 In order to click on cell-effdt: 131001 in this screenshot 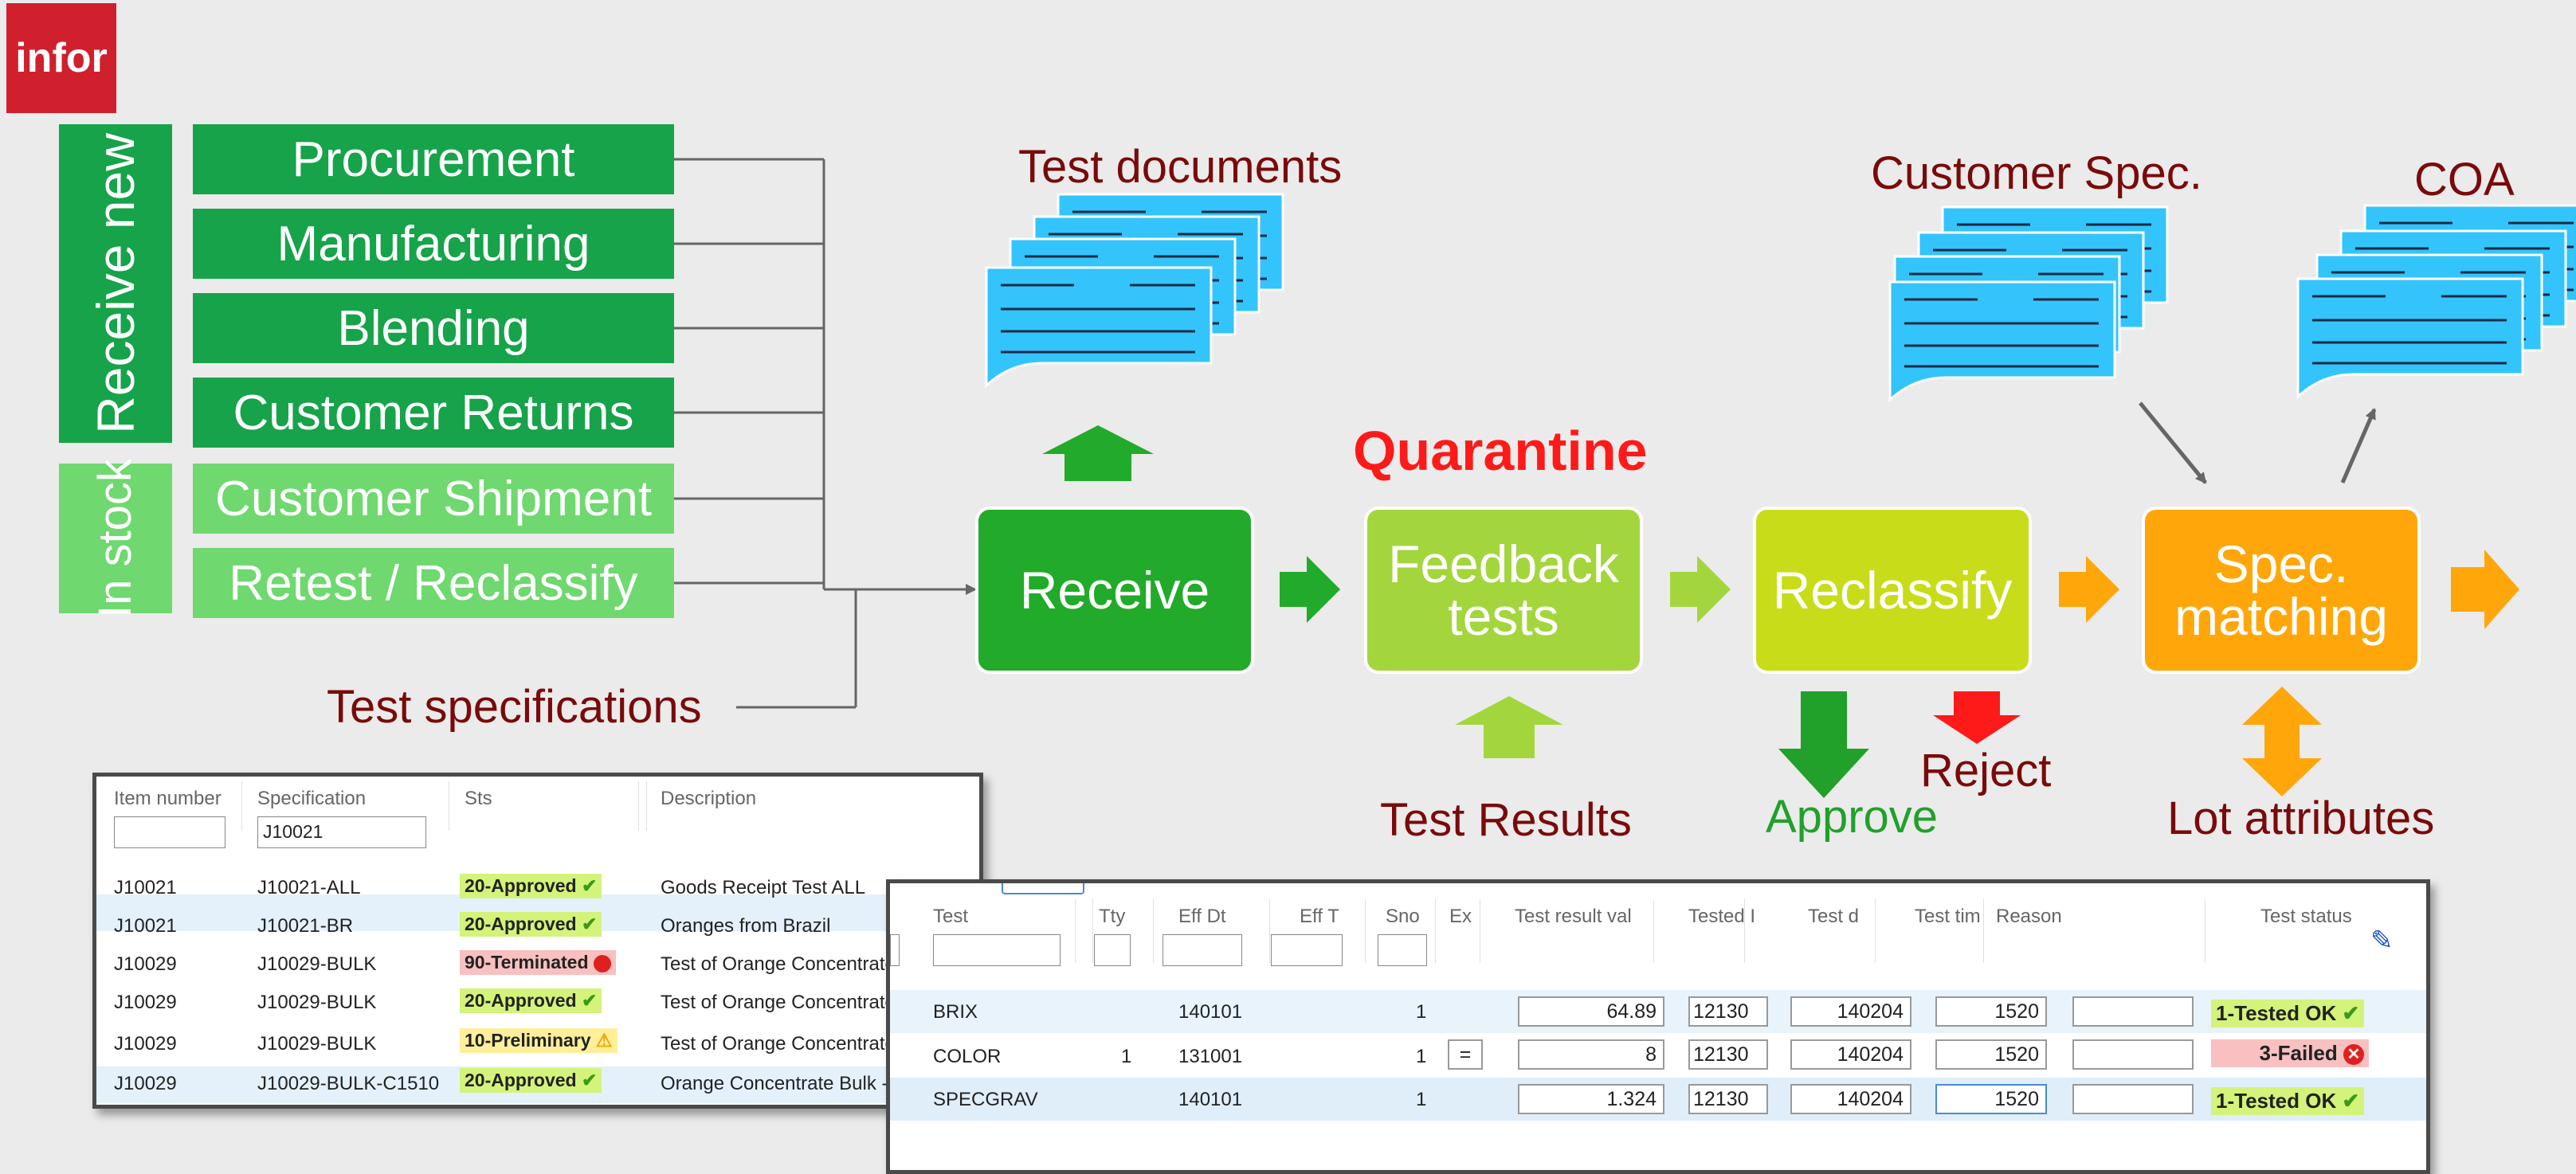, I will do `click(1210, 1056)`.